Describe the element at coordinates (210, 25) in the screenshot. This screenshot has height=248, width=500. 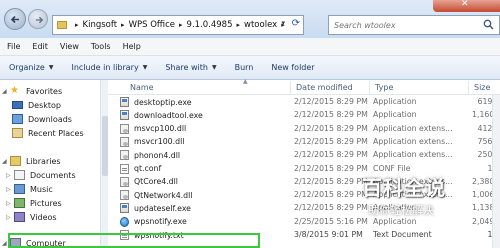
I see `breadcrumb-version: 9.1.0.4985` at that location.